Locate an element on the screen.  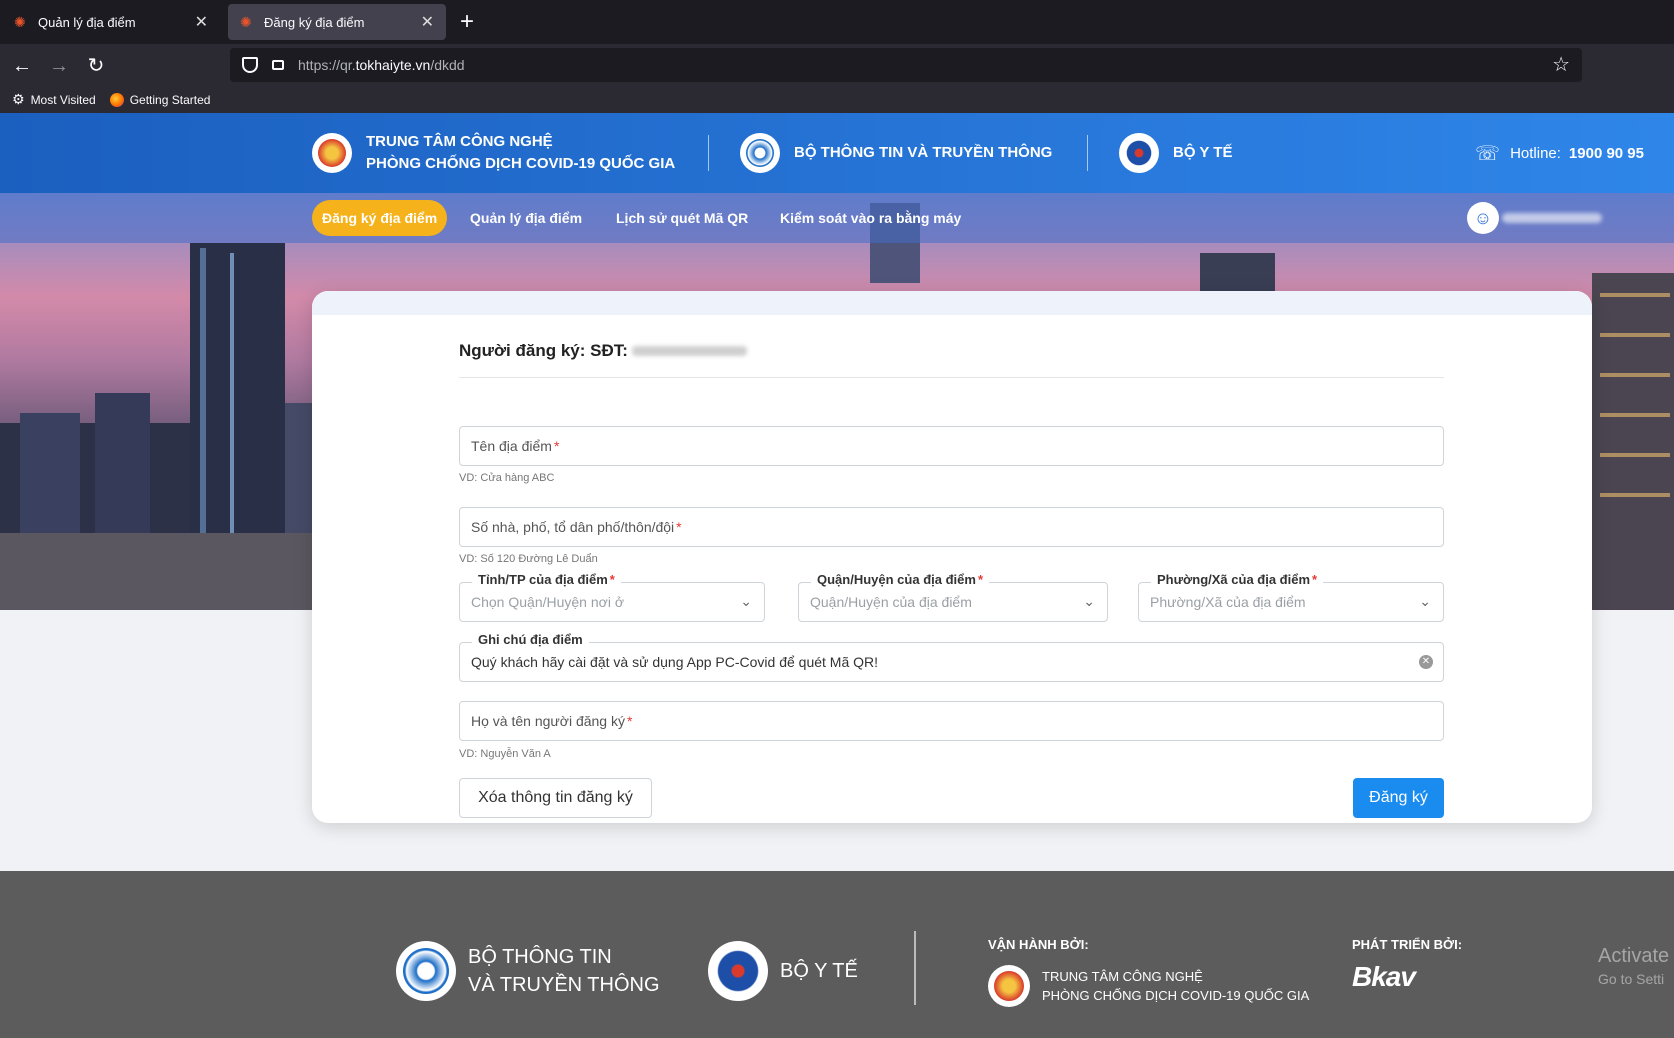
nav-lich-su-quet-qr: Lịch sử quét Mã QR is located at coordinates (682, 218).